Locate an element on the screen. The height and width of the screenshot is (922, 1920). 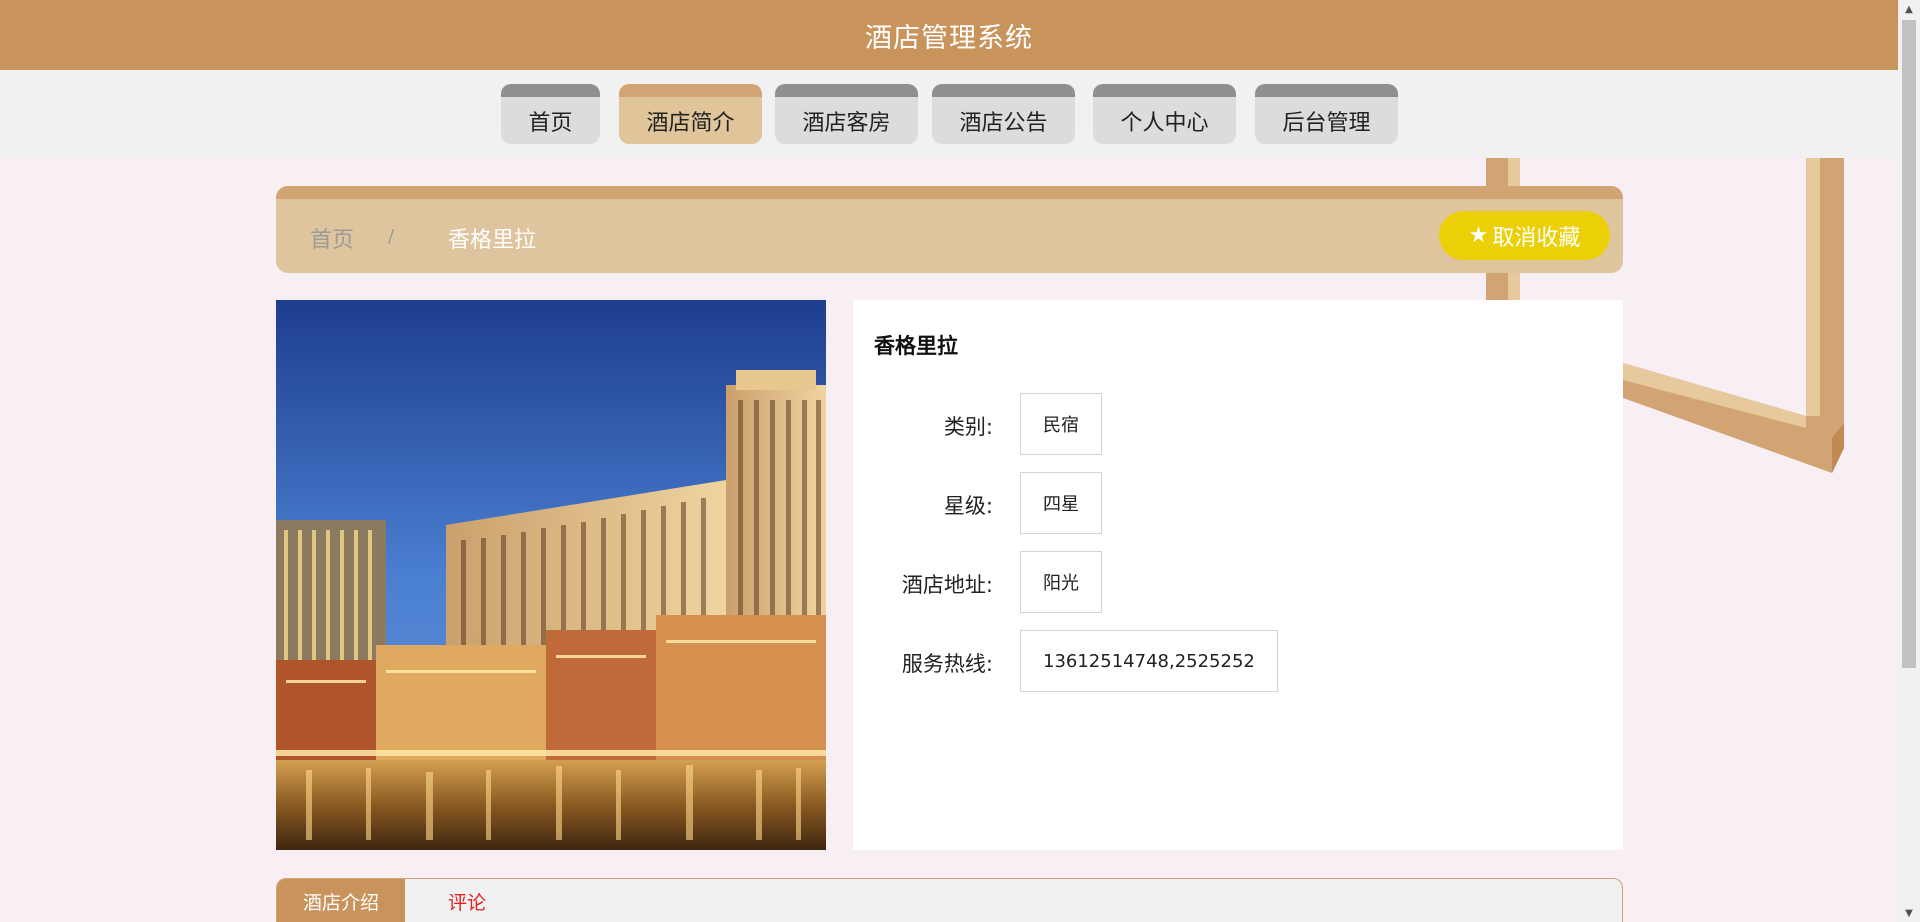
nav-hotel-intro-label: 酒店简介 is located at coordinates (690, 123).